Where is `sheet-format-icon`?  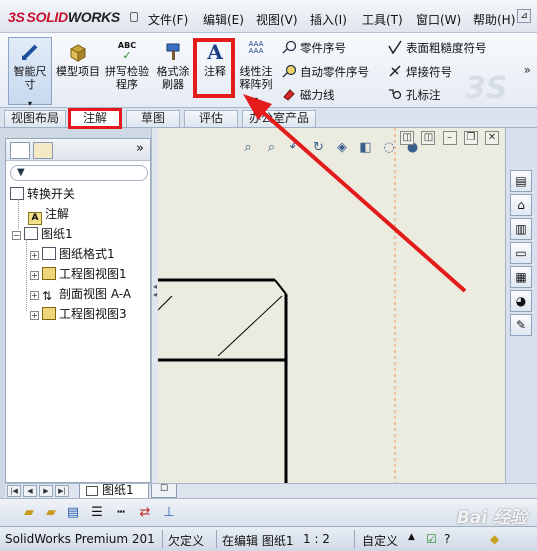
sheet-format-icon is located at coordinates (49, 253).